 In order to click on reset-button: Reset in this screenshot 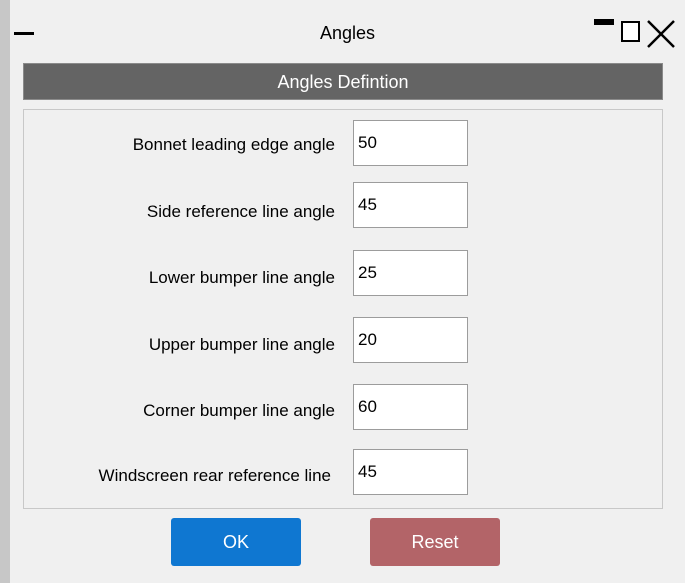, I will do `click(435, 542)`.